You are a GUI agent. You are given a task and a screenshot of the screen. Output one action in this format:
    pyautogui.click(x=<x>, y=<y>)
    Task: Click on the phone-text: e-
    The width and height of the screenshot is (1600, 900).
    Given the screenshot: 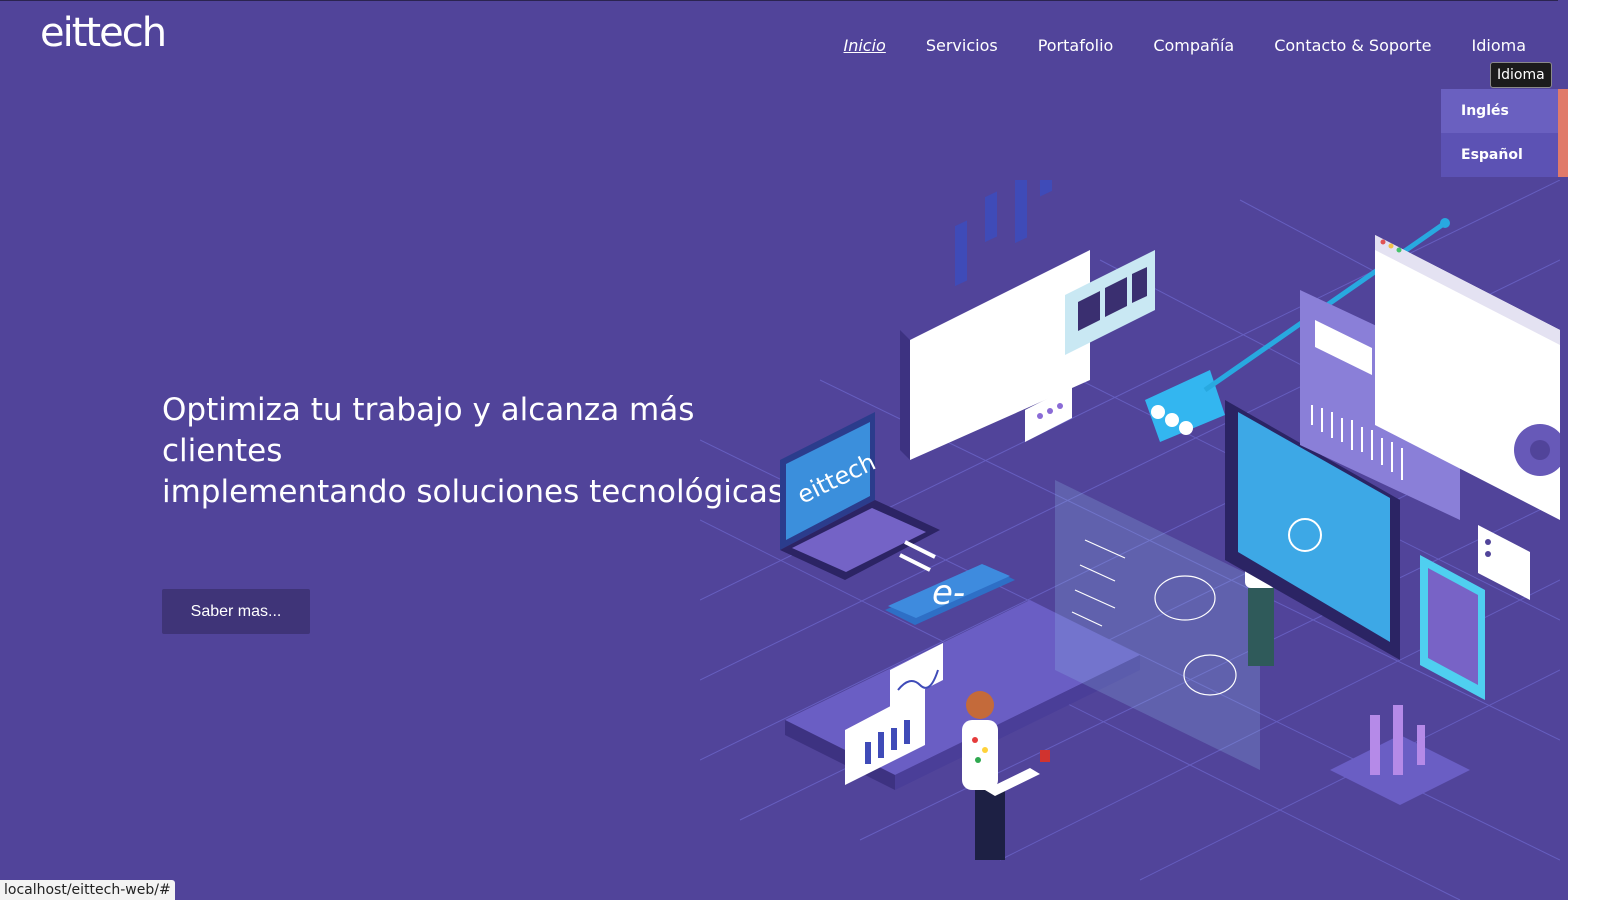 What is the action you would take?
    pyautogui.click(x=948, y=593)
    